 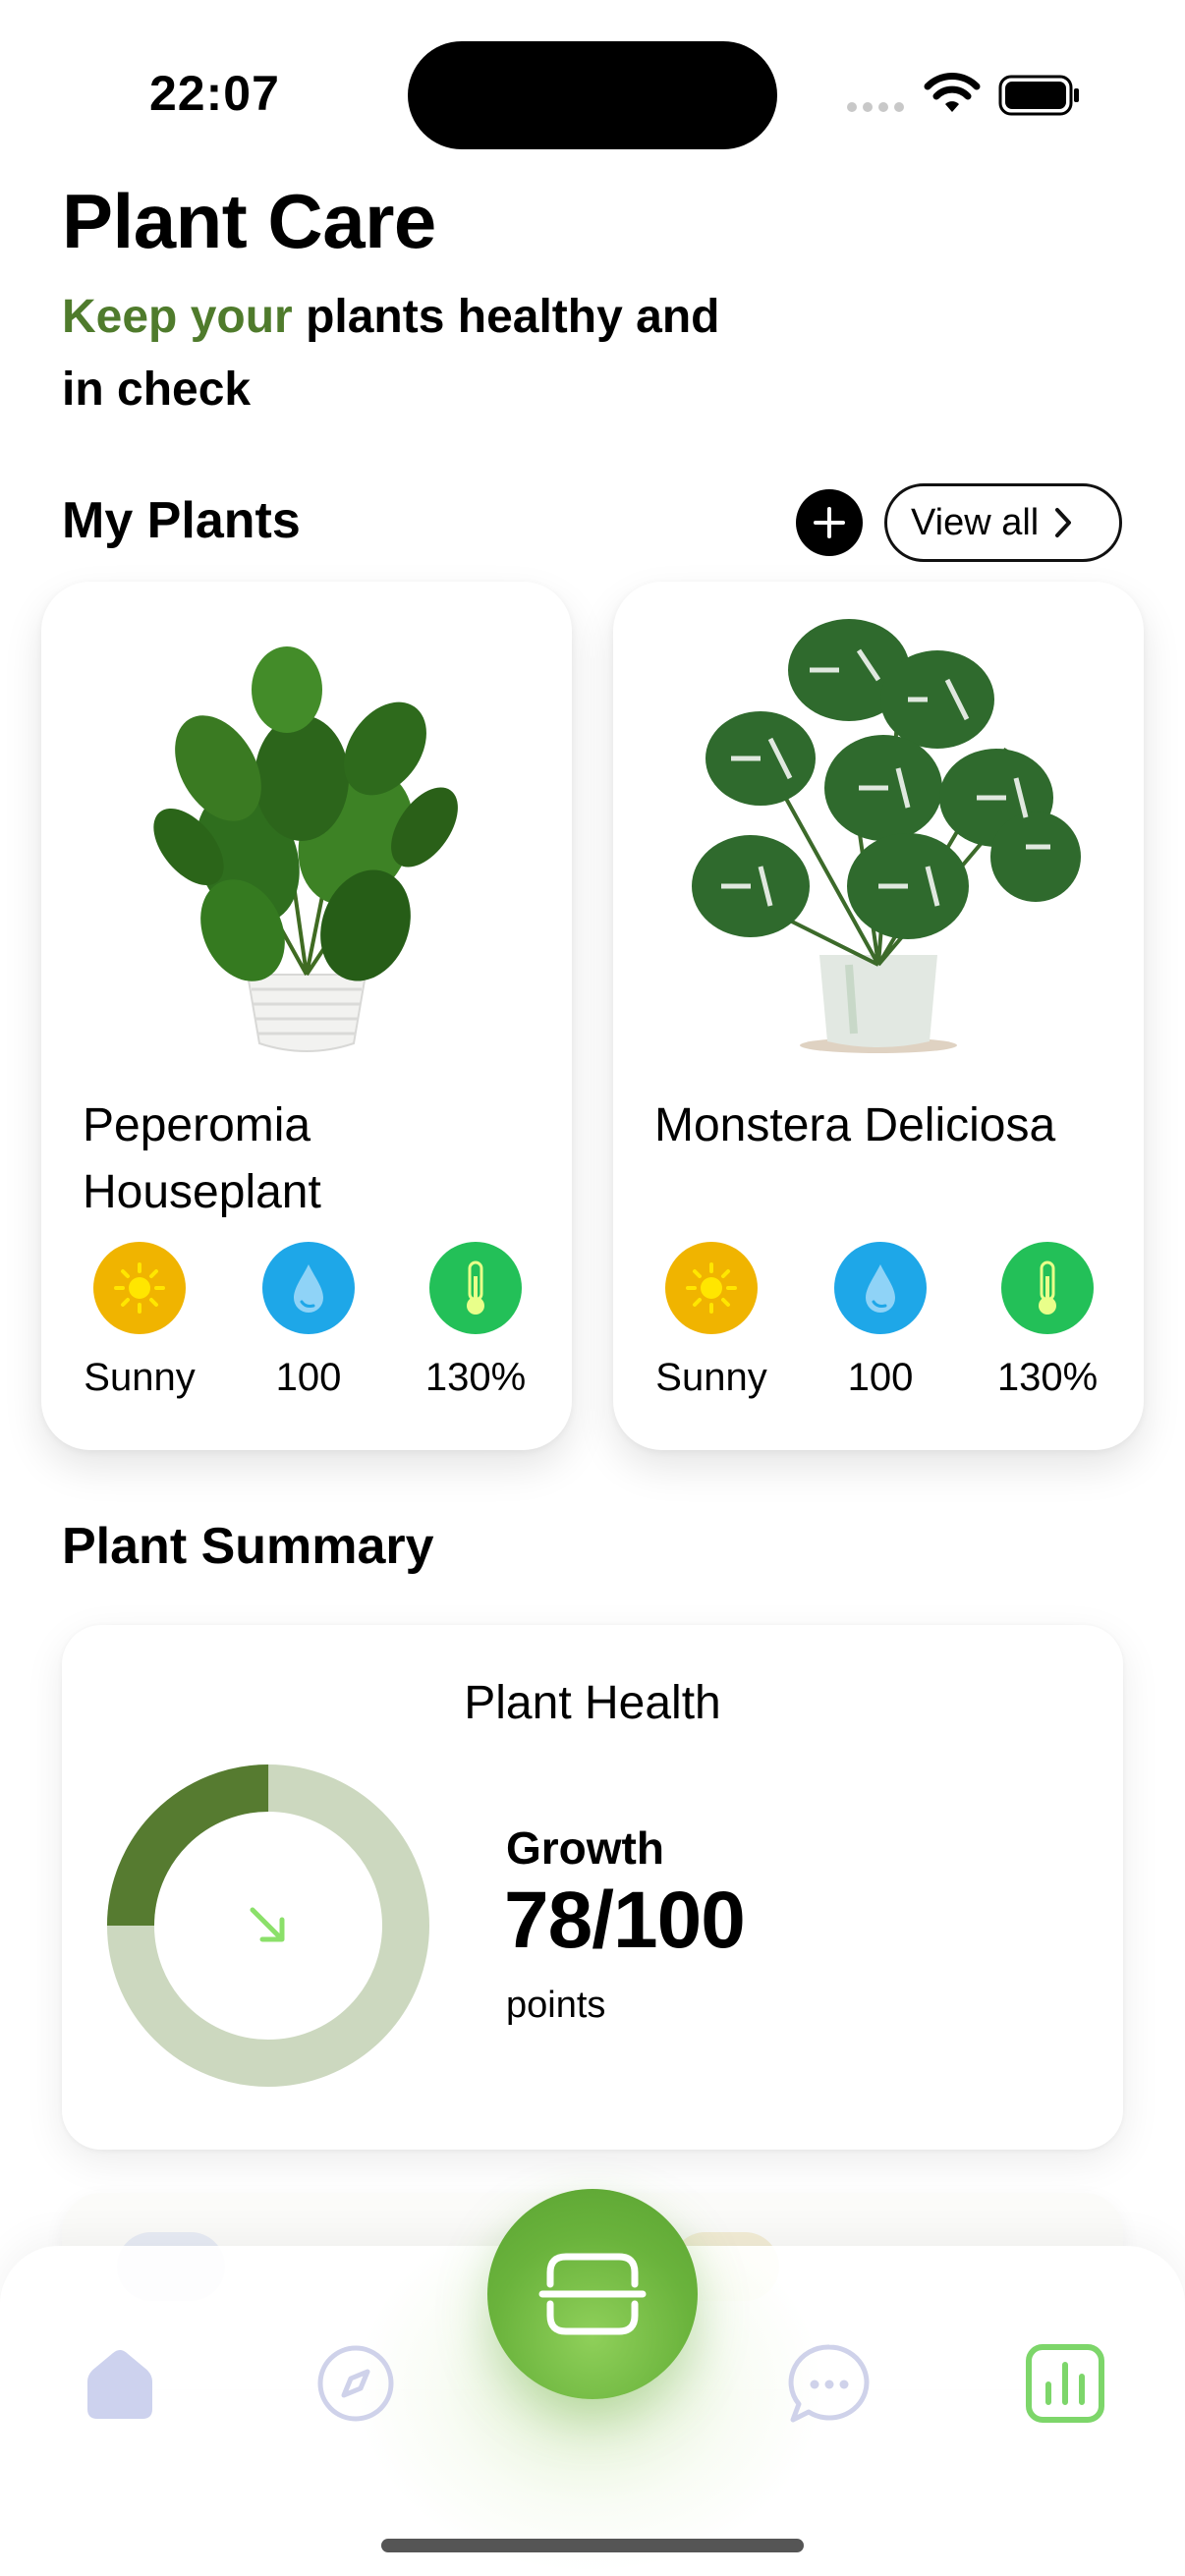 What do you see at coordinates (592, 2545) in the screenshot?
I see `home-indicator` at bounding box center [592, 2545].